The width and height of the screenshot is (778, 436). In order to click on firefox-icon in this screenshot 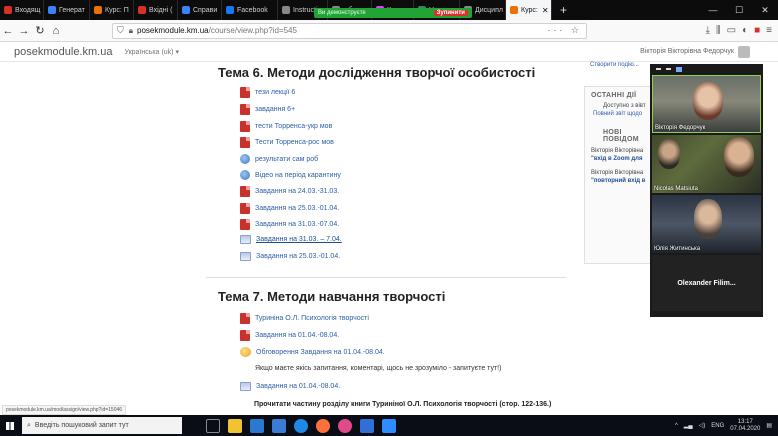, I will do `click(323, 425)`.